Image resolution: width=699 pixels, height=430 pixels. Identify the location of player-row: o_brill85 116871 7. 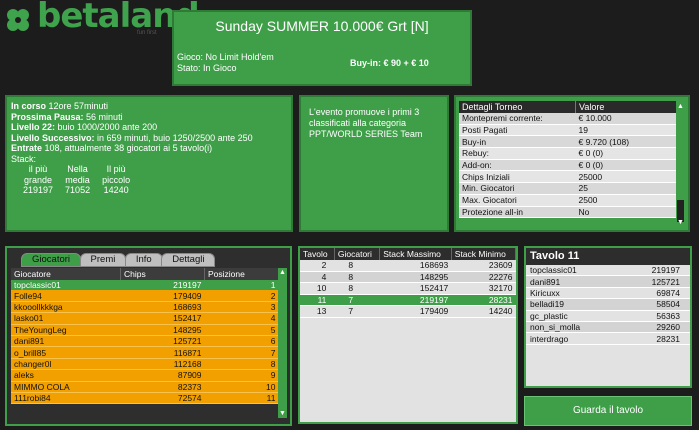
(145, 352).